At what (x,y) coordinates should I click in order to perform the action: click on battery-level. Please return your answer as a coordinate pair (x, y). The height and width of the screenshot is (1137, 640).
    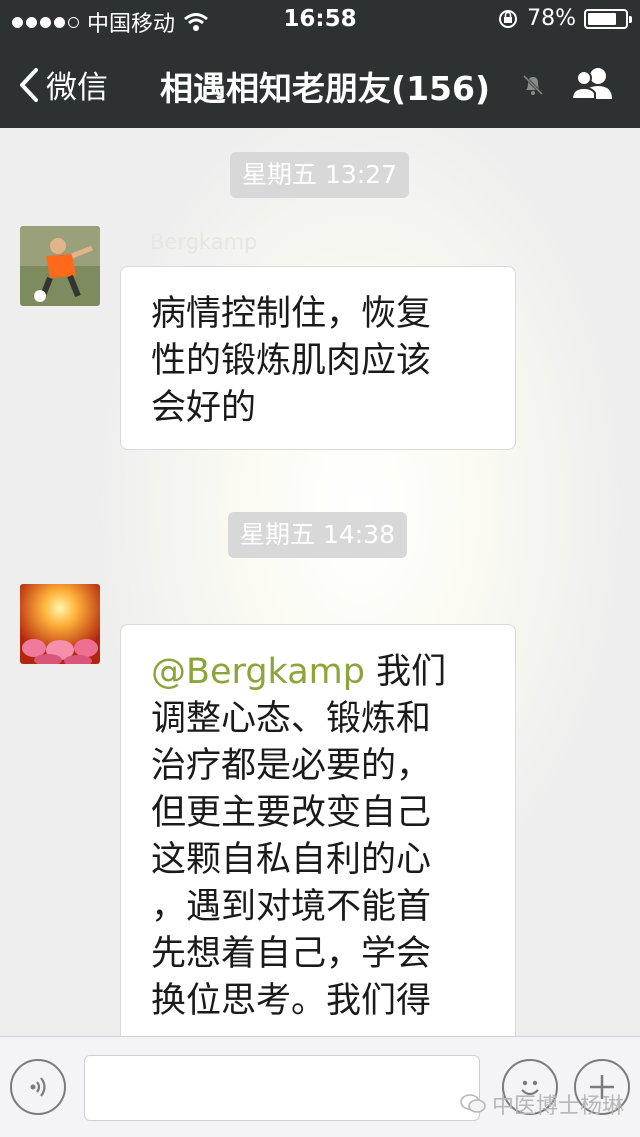
    Looking at the image, I should click on (602, 18).